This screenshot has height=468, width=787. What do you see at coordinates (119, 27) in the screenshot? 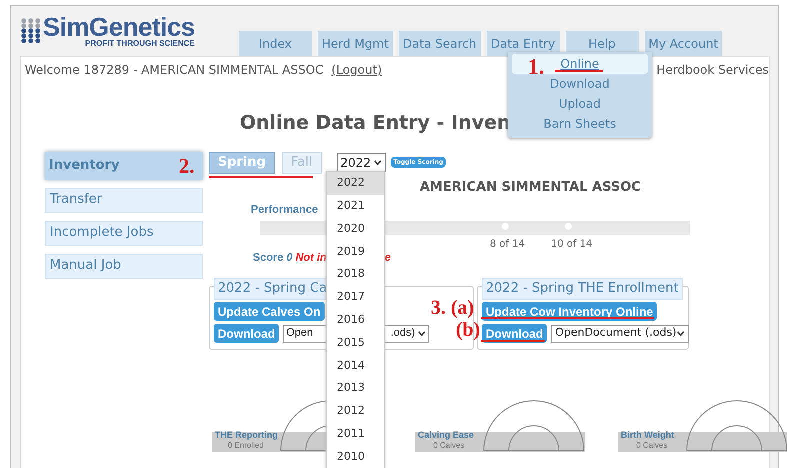
I see `logo-wordmark: SimGenetics` at bounding box center [119, 27].